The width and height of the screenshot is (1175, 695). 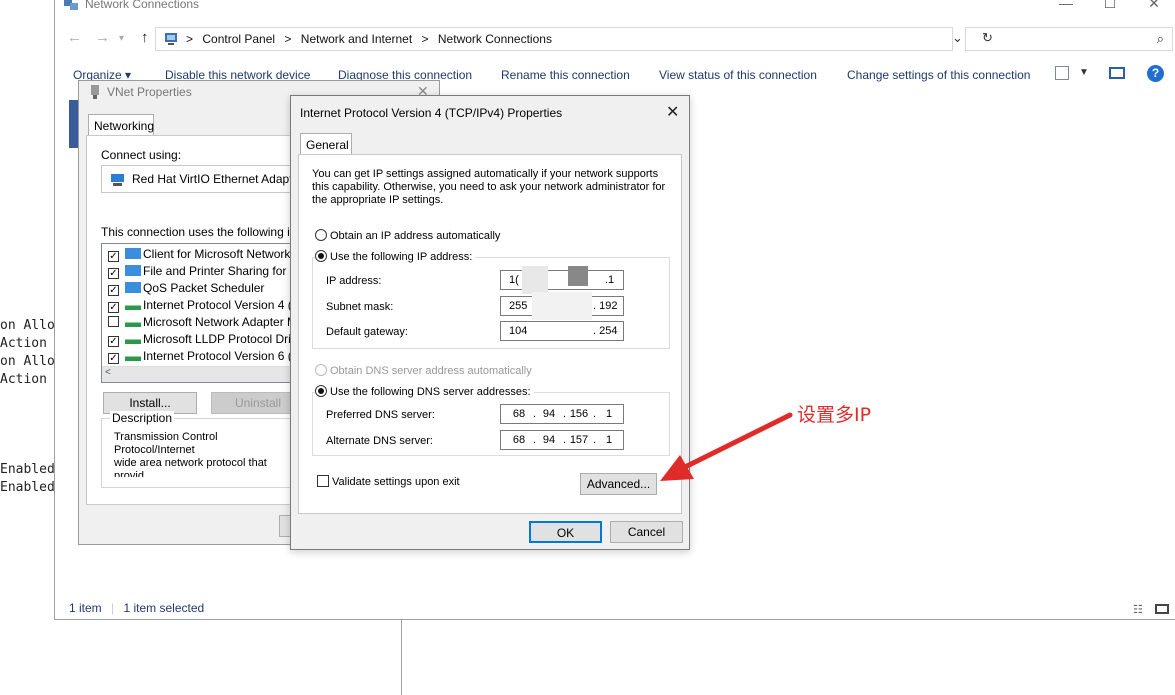 What do you see at coordinates (1155, 73) in the screenshot?
I see `help-icon: ?` at bounding box center [1155, 73].